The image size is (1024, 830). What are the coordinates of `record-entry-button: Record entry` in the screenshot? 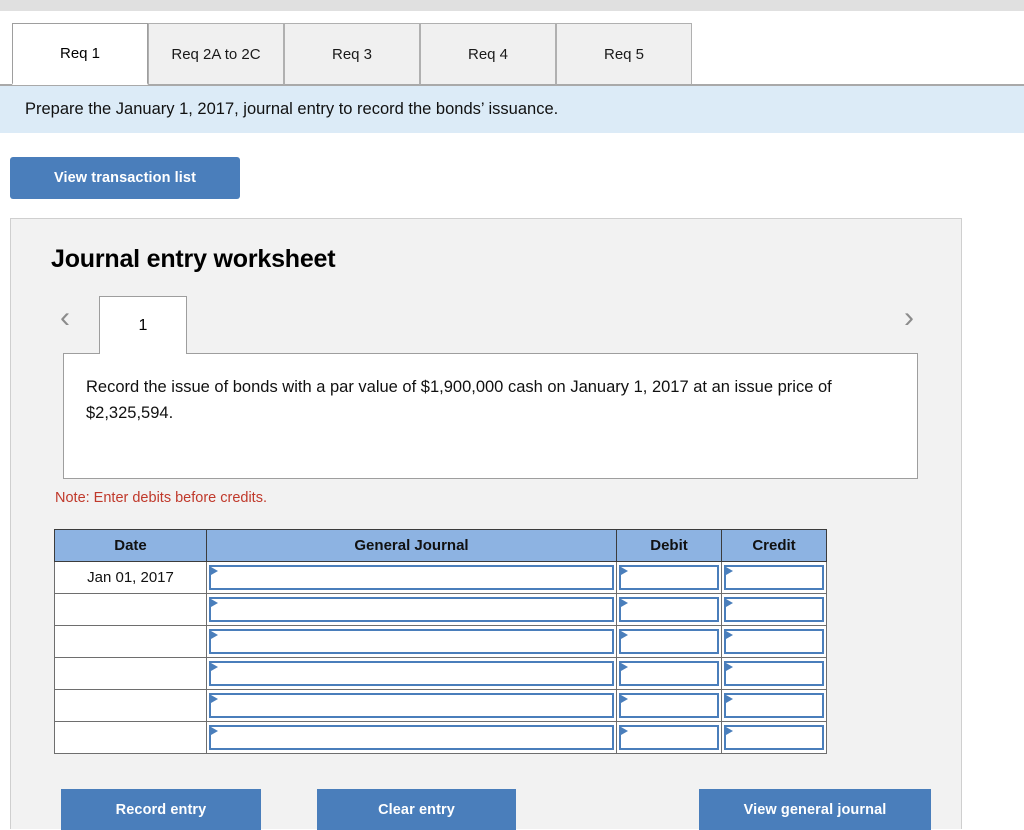 It's located at (161, 809).